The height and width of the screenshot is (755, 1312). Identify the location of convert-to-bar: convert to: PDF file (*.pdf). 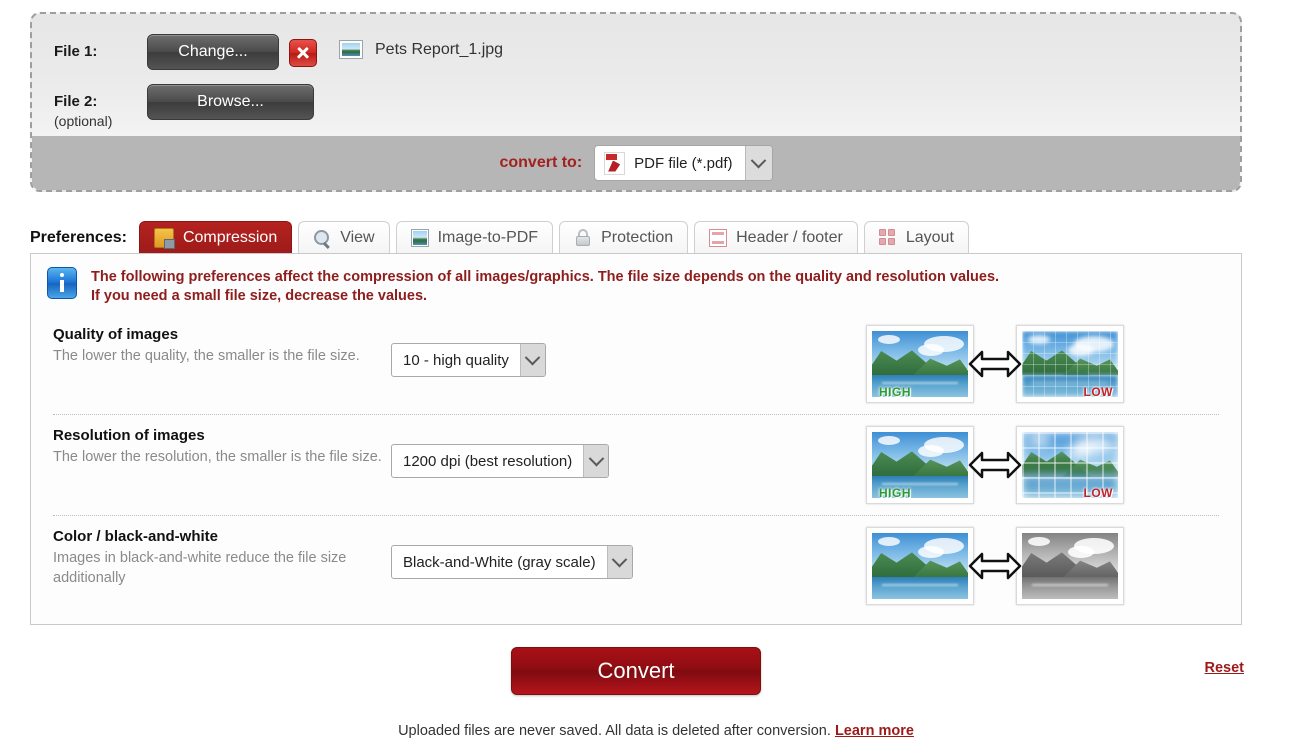
(636, 163).